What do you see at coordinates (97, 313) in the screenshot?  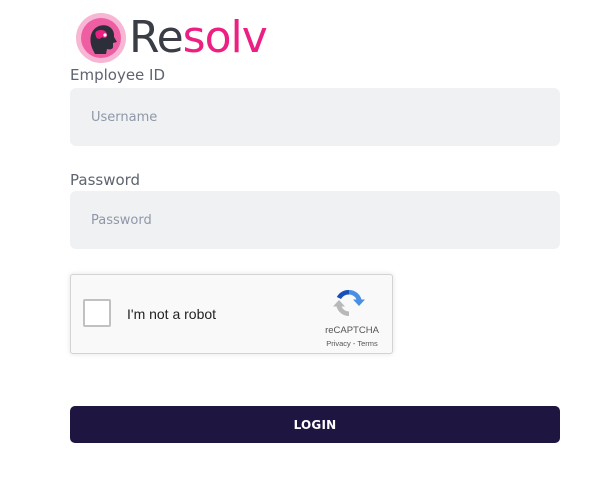 I see `recaptcha-checkbox` at bounding box center [97, 313].